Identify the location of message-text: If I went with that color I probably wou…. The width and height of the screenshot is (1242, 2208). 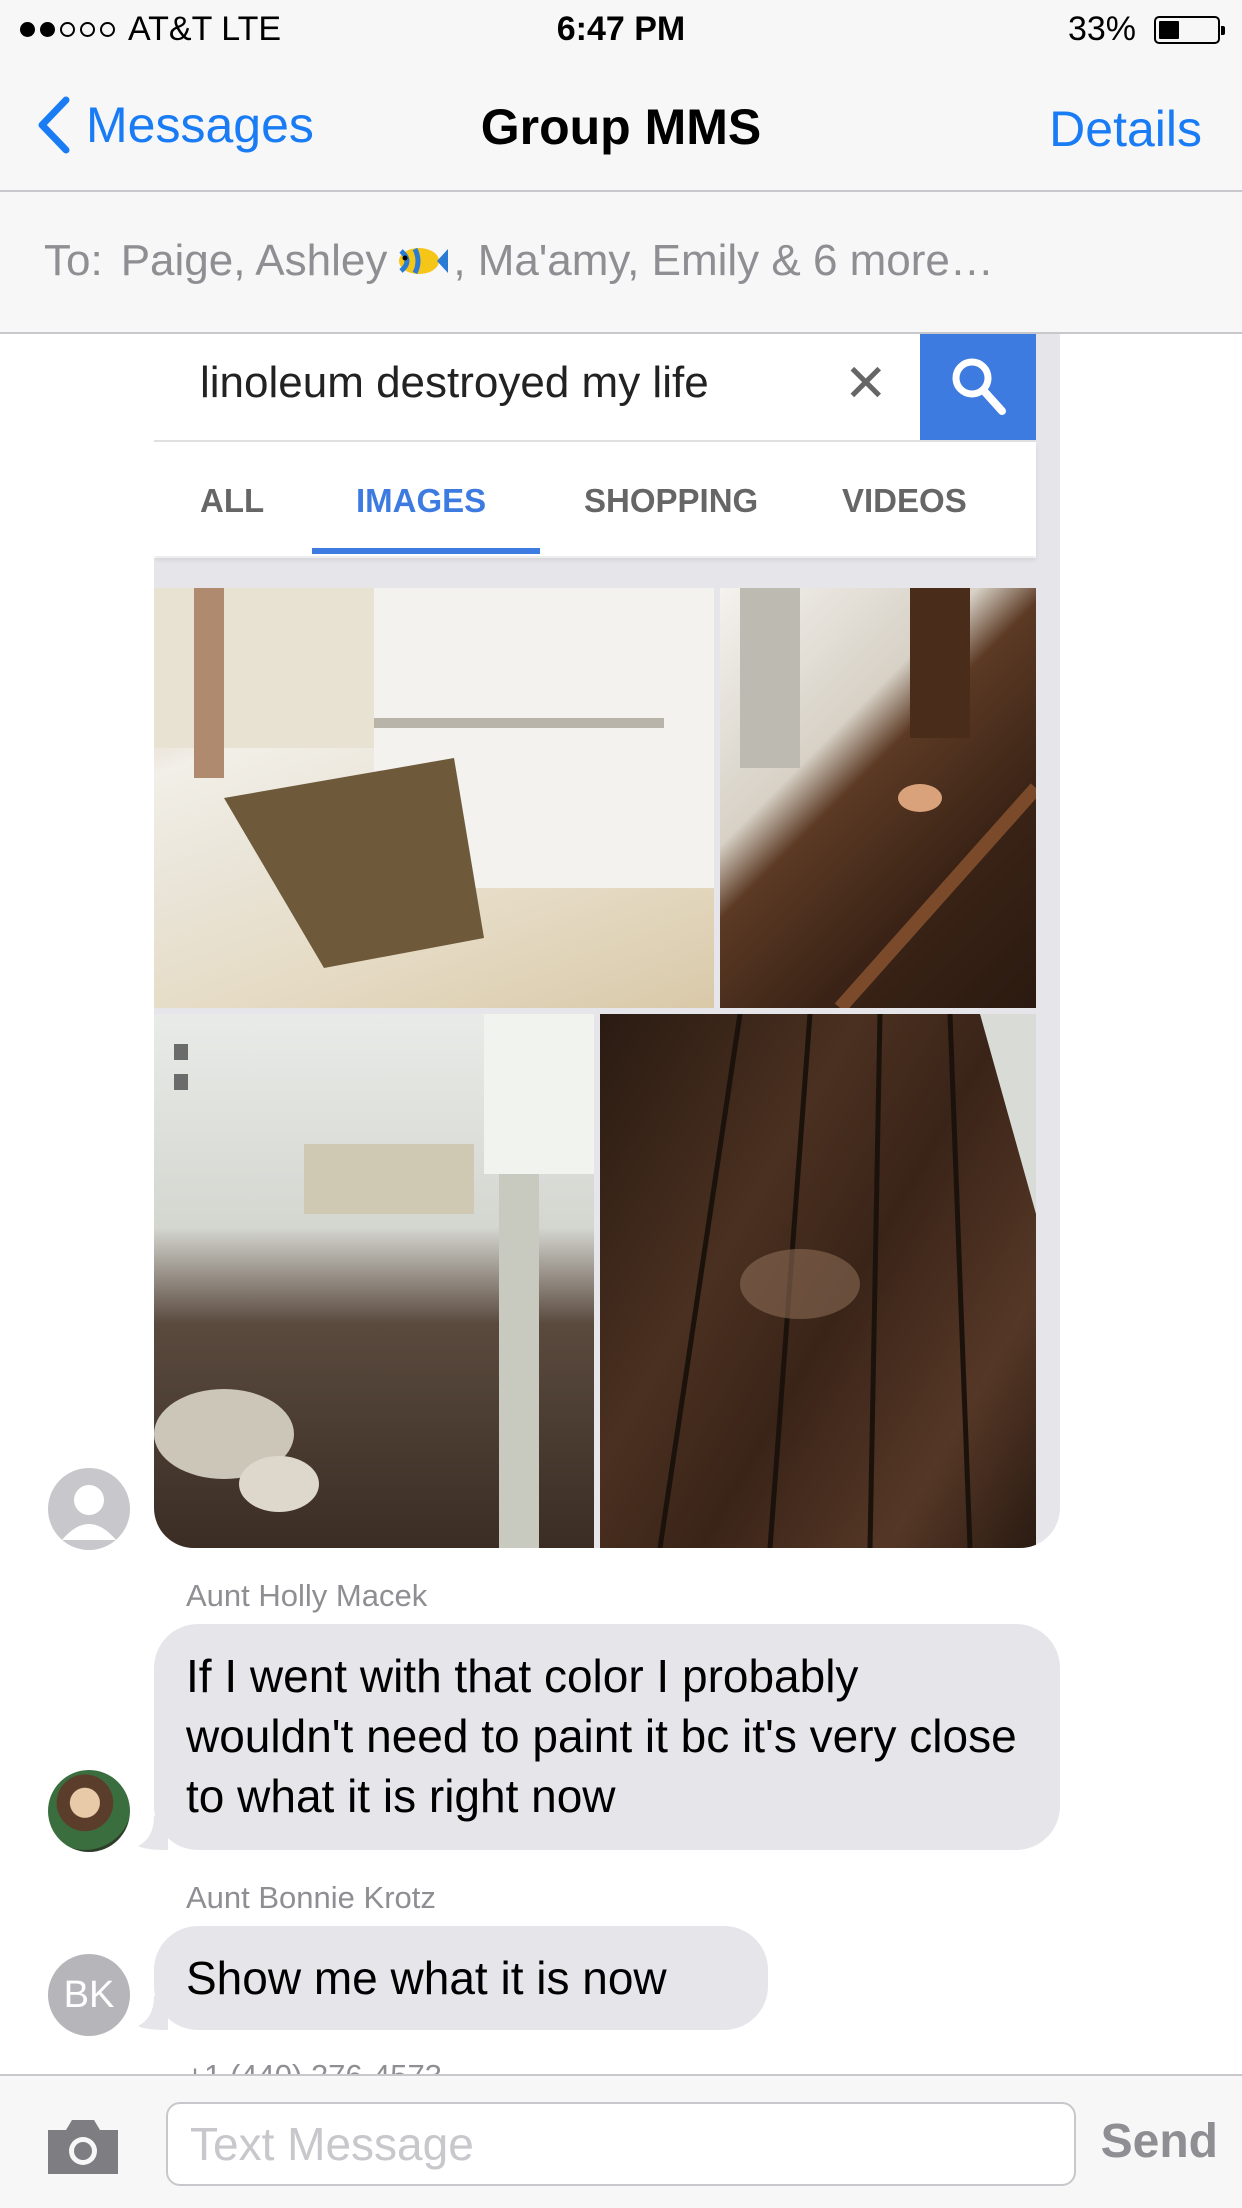
(601, 1736).